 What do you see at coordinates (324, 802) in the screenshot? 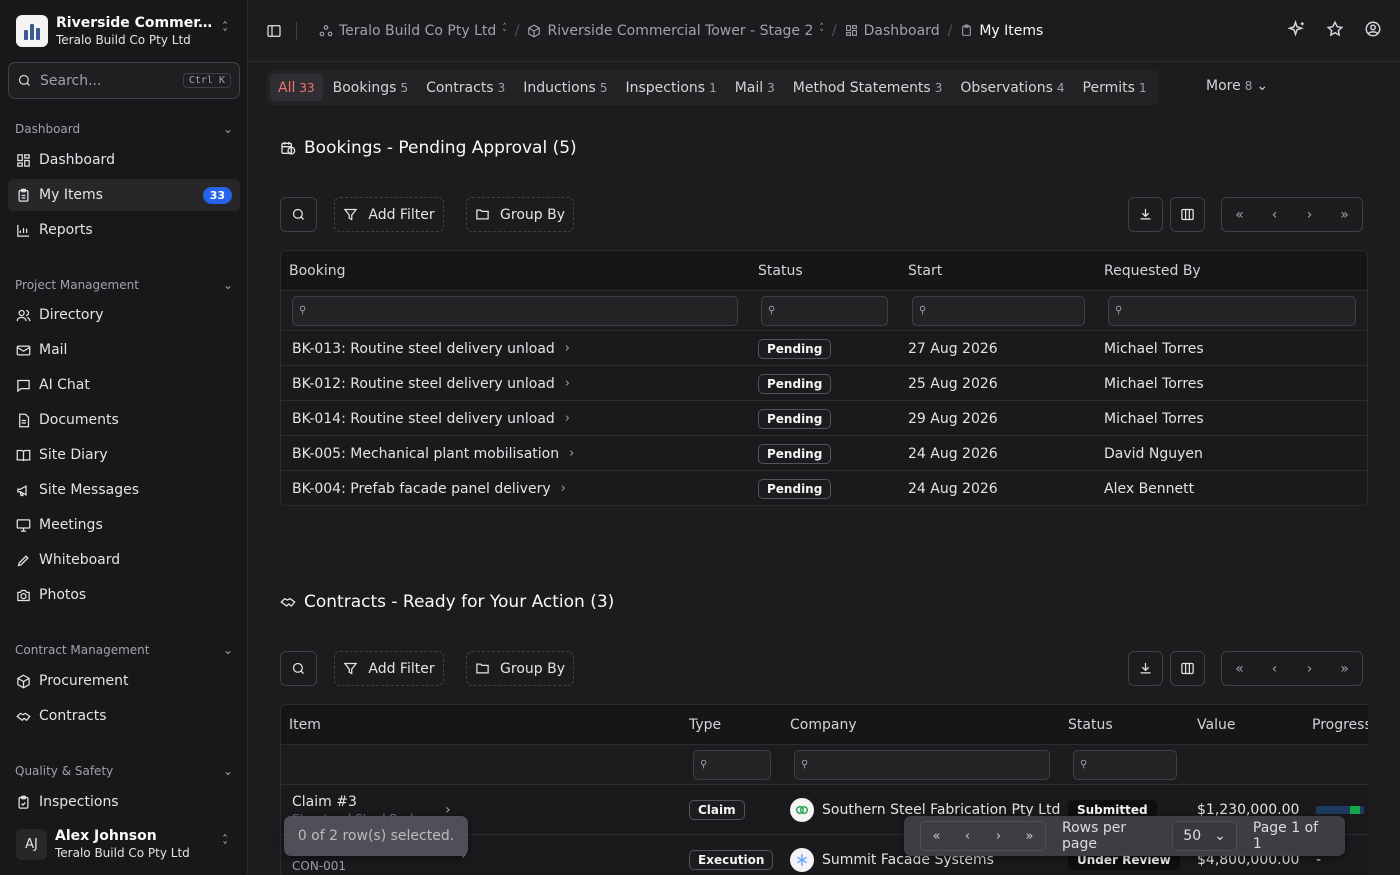
I see `contract-item-link: Claim #3` at bounding box center [324, 802].